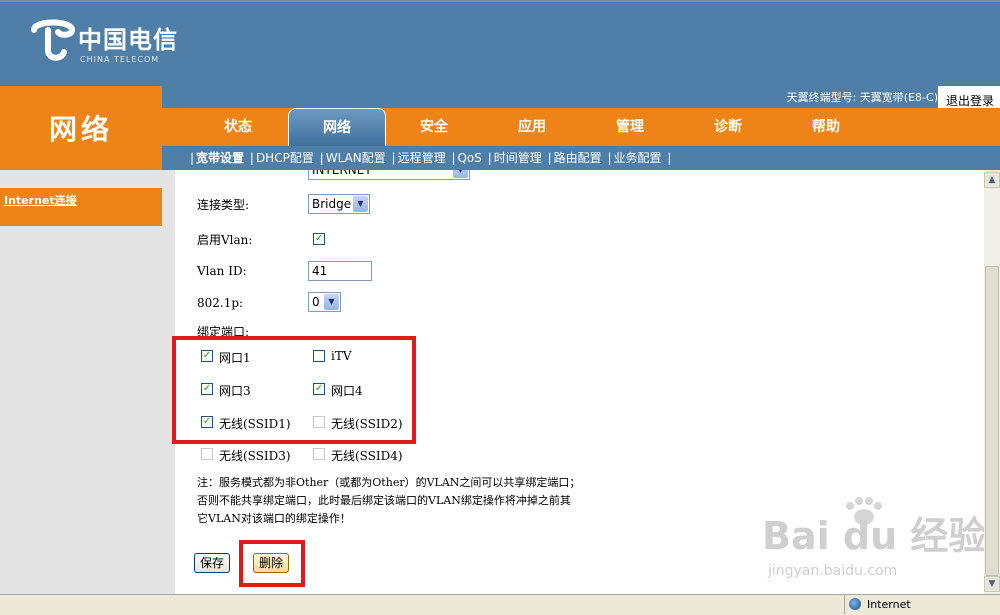  What do you see at coordinates (274, 518) in the screenshot?
I see `note-line: 它VLAN对该端口的绑定操作！` at bounding box center [274, 518].